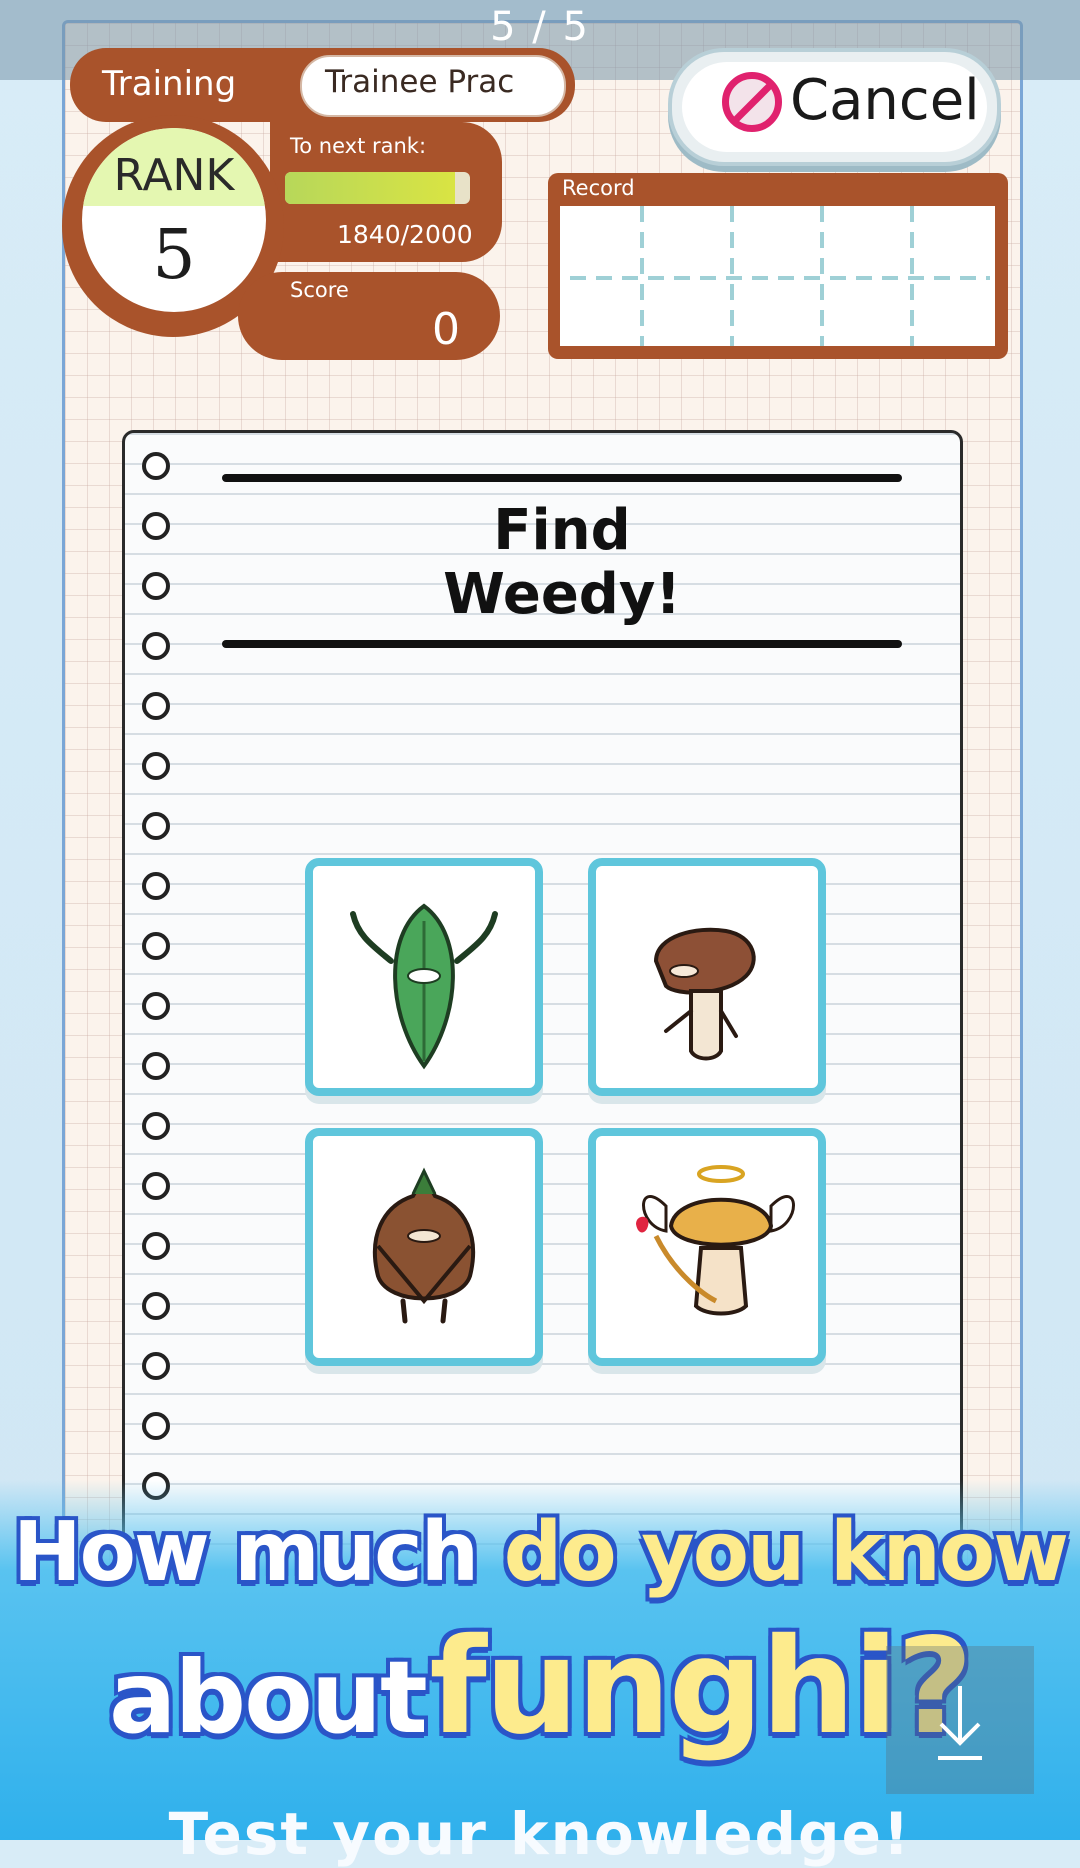 The width and height of the screenshot is (1080, 1868). I want to click on mode-value: Trainee Prac, so click(420, 82).